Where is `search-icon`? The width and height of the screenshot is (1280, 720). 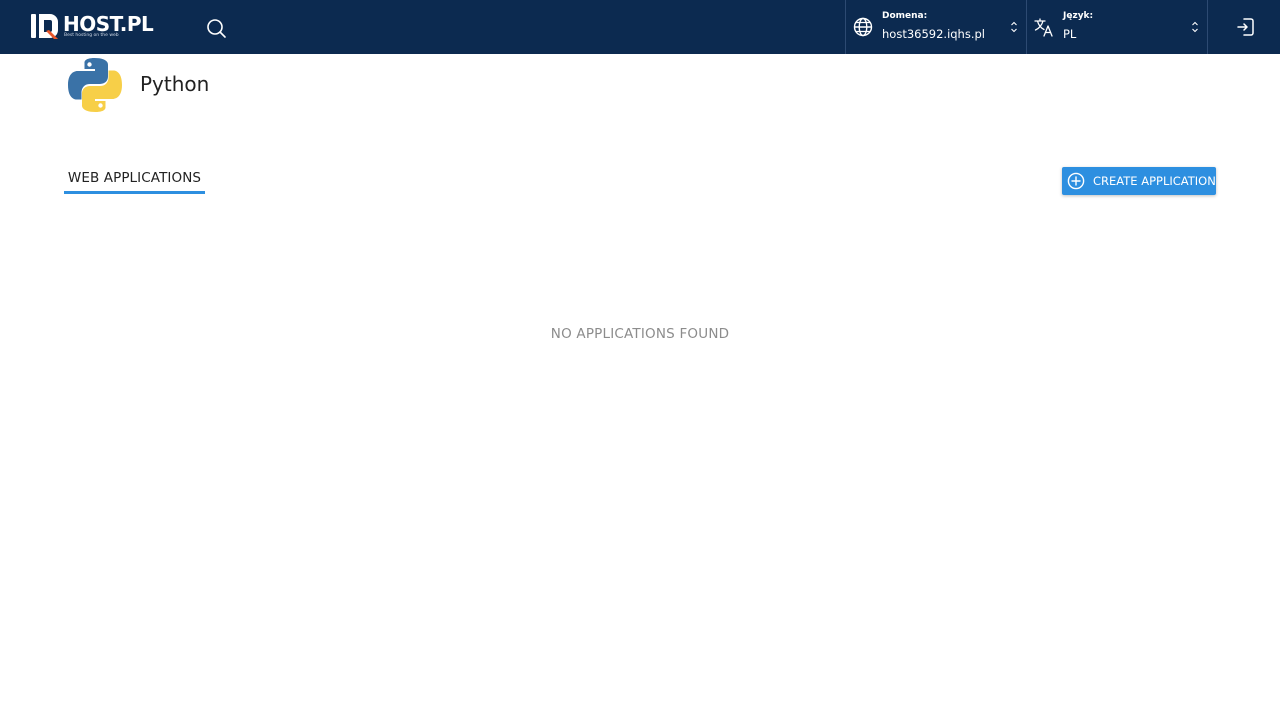
search-icon is located at coordinates (216, 28).